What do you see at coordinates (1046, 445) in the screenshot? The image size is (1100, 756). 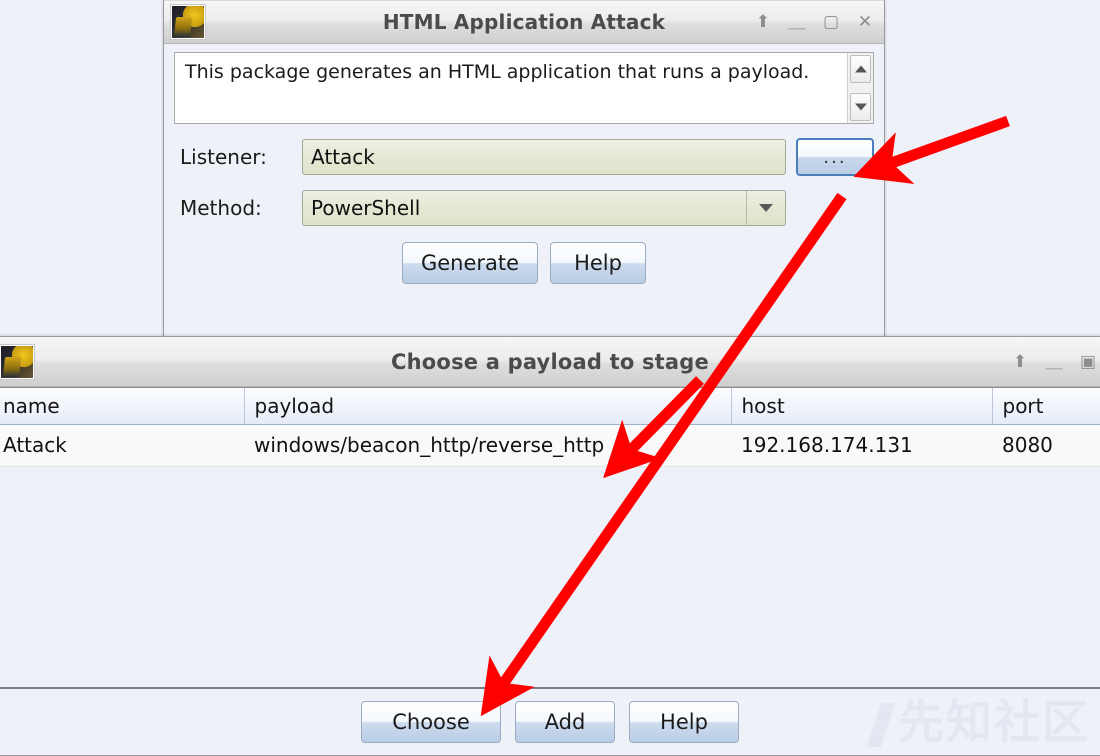 I see `cell-port: 8080` at bounding box center [1046, 445].